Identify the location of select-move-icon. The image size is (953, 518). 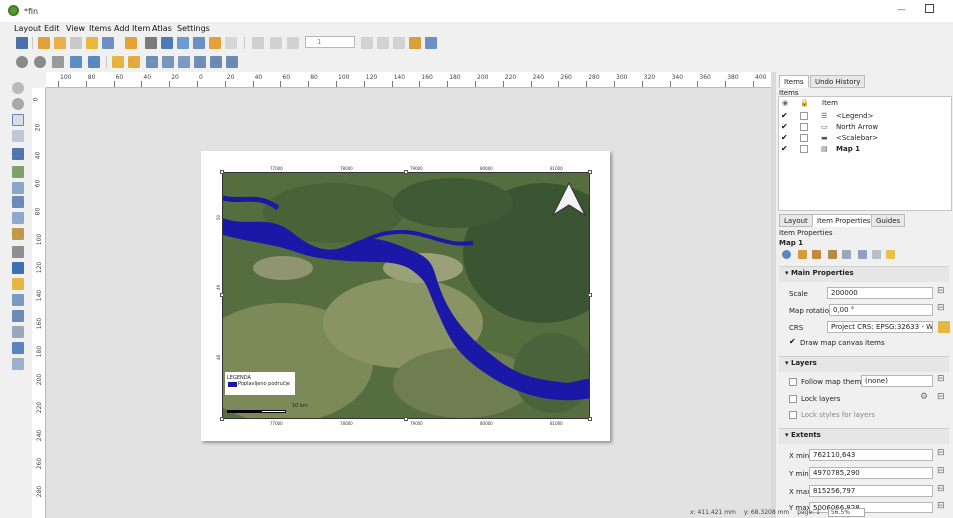
(18, 120).